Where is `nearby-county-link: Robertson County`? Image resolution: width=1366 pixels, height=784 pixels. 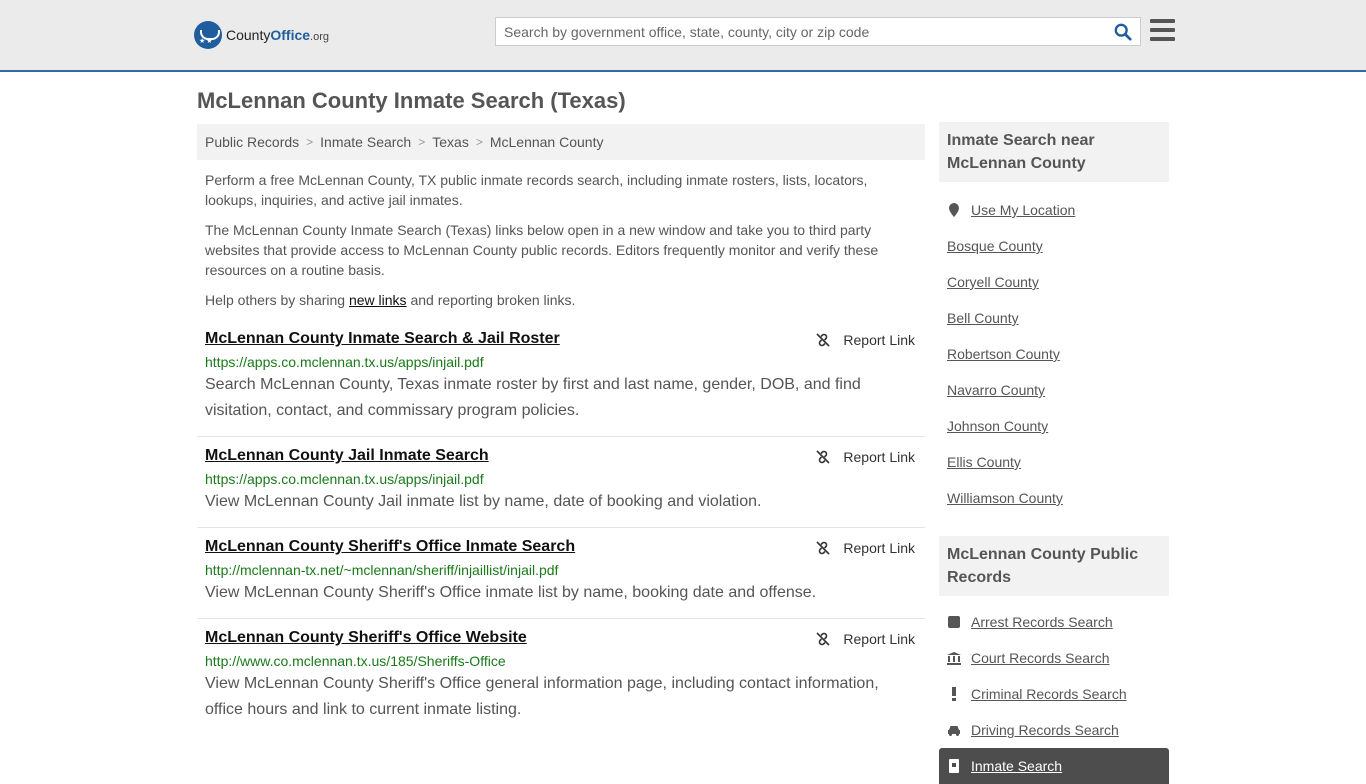
nearby-county-link: Robertson County is located at coordinates (1003, 354).